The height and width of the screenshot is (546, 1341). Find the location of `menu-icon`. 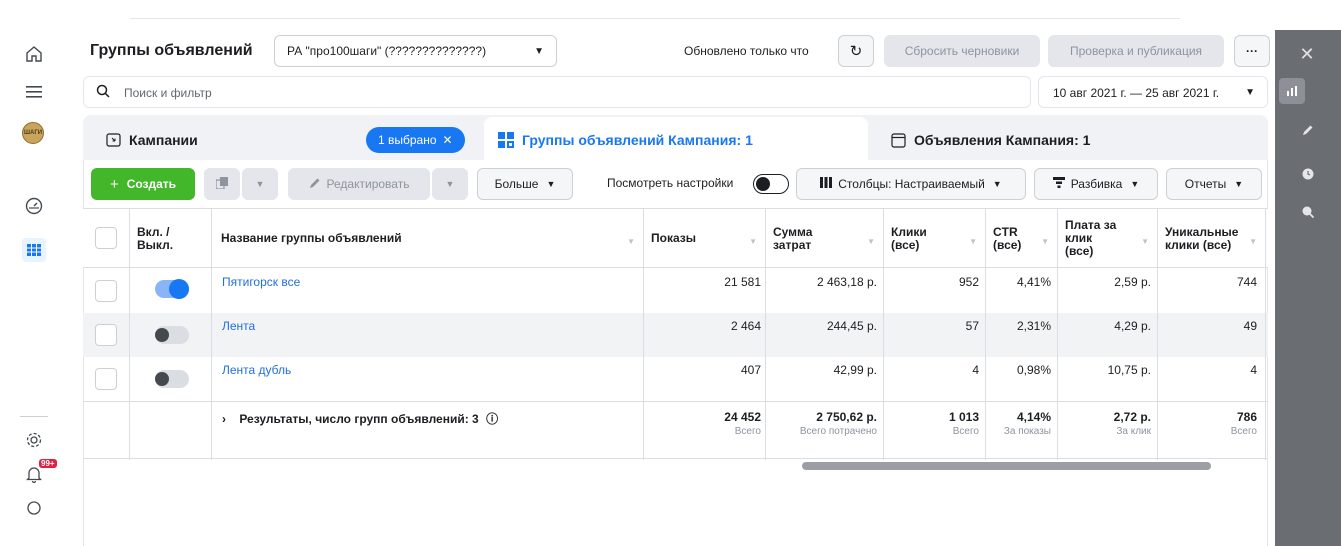

menu-icon is located at coordinates (34, 92).